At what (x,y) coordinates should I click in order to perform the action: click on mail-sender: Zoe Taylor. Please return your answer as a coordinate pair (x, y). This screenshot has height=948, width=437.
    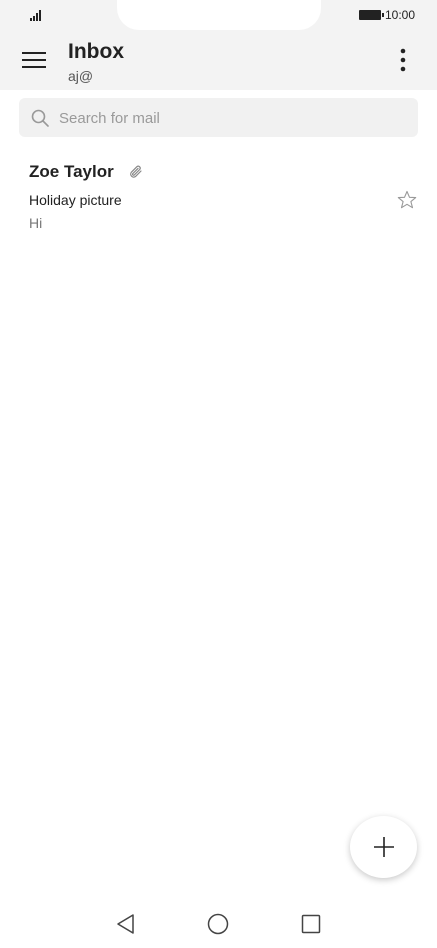
    Looking at the image, I should click on (71, 171).